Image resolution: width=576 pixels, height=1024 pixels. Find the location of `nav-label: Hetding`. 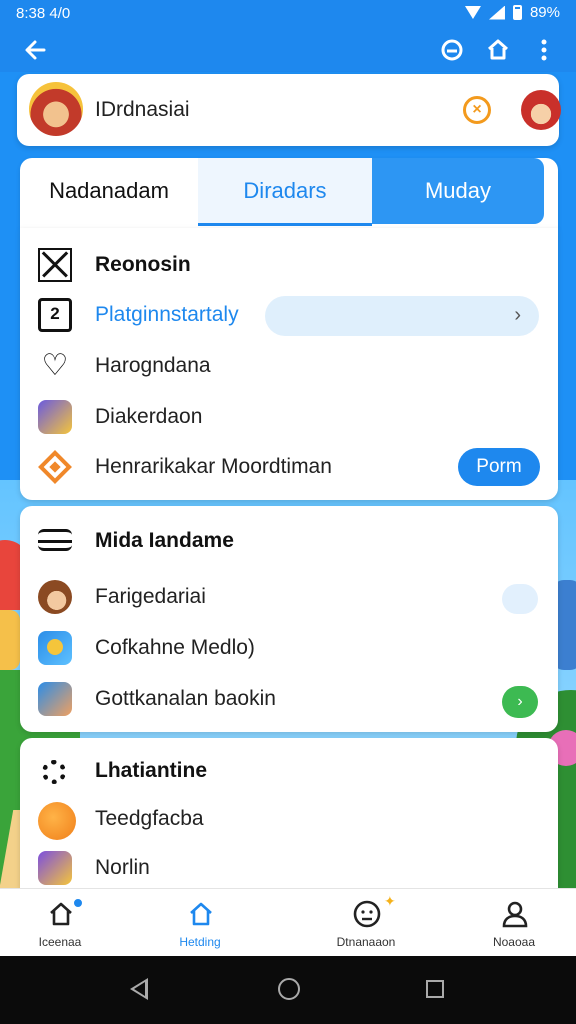

nav-label: Hetding is located at coordinates (200, 942).